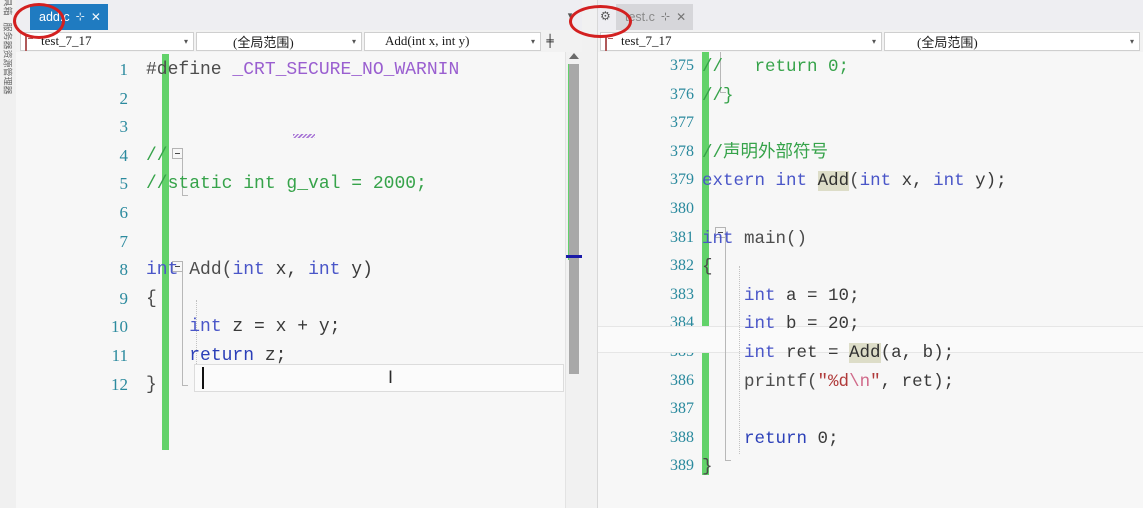 This screenshot has height=508, width=1143. What do you see at coordinates (427, 40) in the screenshot?
I see `member-dropdown-value: Add(int x, int y)` at bounding box center [427, 40].